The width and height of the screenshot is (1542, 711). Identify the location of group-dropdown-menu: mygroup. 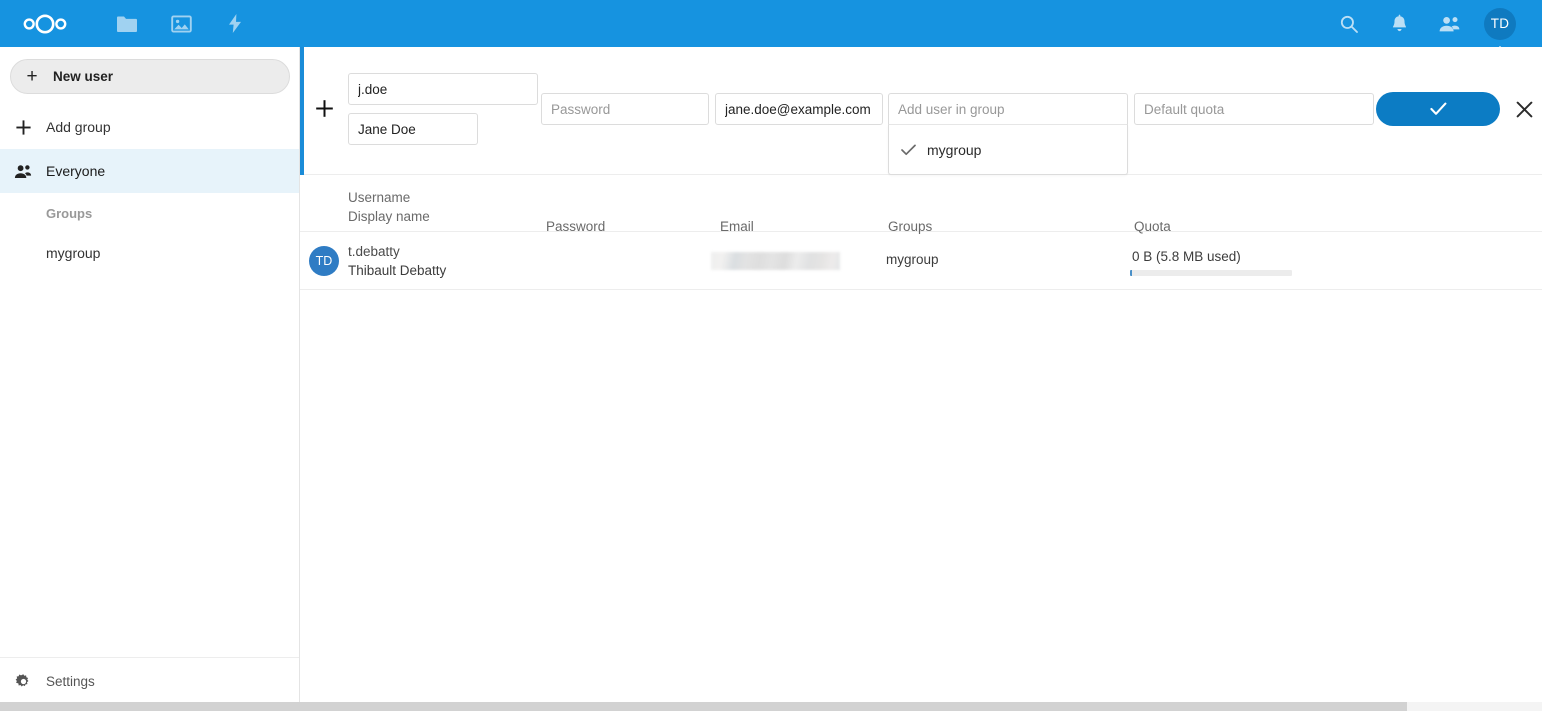
(1008, 150).